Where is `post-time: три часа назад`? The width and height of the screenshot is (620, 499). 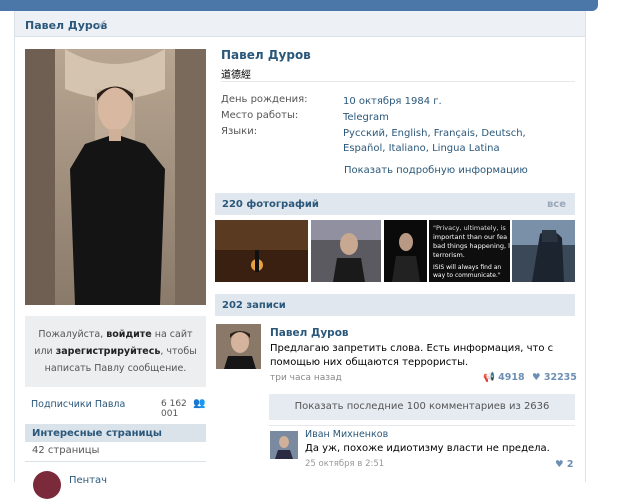
post-time: три часа назад is located at coordinates (306, 378).